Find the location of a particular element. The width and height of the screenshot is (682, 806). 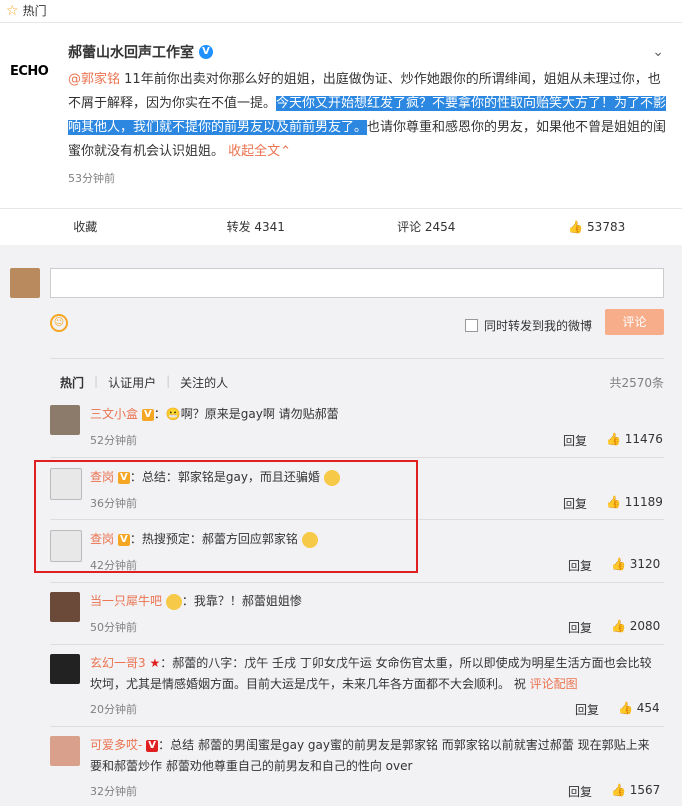

comment-button: 评论 2454 is located at coordinates (426, 227).